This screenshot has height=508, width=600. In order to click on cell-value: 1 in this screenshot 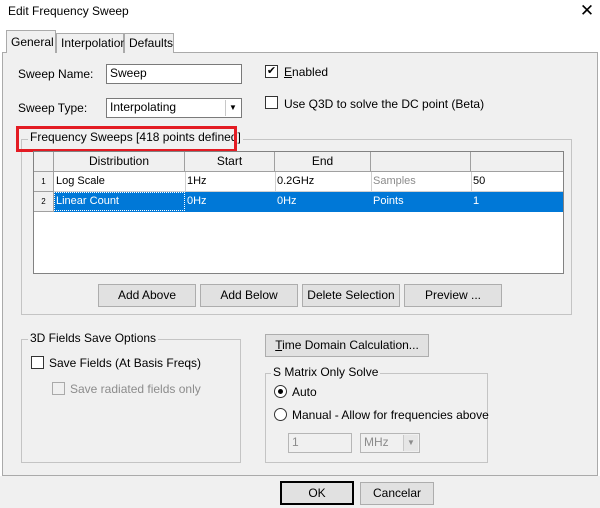, I will do `click(517, 201)`.